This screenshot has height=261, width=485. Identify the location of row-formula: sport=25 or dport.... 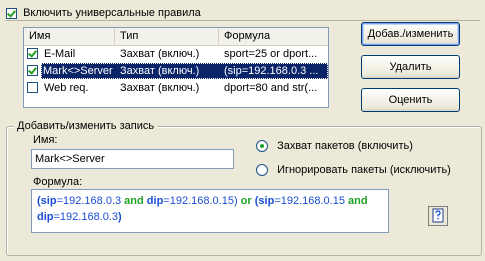
(271, 54).